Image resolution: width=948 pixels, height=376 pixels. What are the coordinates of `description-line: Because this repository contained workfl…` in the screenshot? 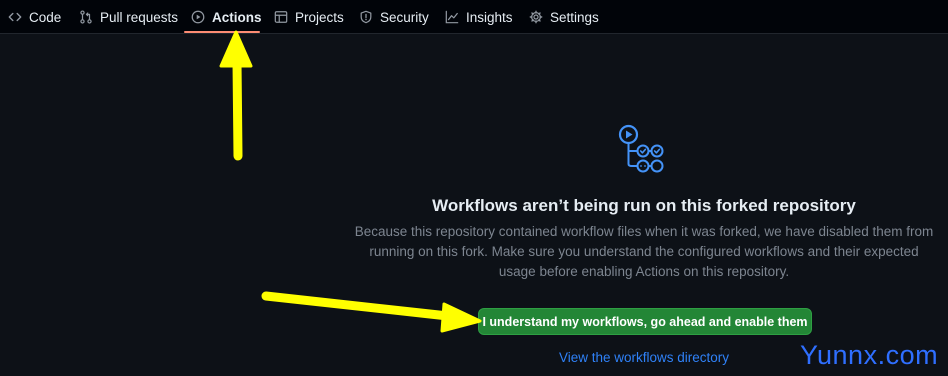 It's located at (644, 231).